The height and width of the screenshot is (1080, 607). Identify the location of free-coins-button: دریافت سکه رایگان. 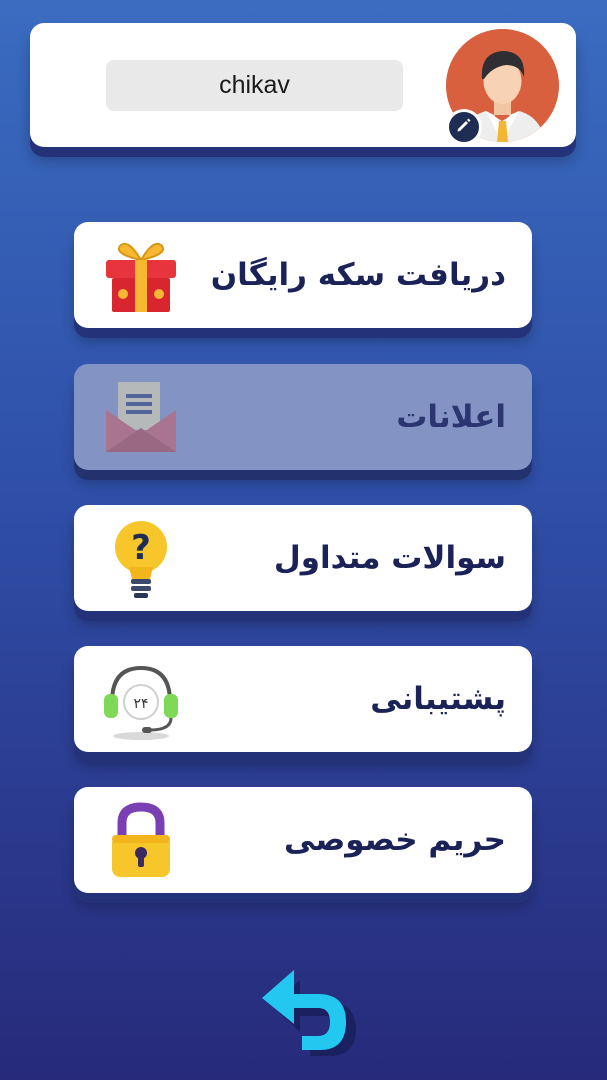
(303, 275).